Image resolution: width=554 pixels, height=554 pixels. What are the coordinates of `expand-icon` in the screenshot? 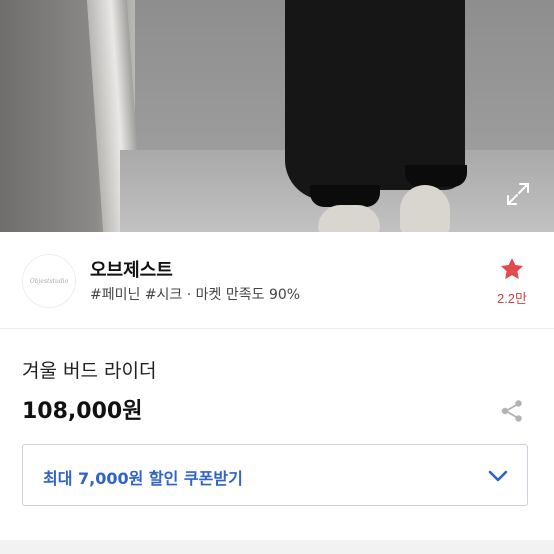 It's located at (518, 194).